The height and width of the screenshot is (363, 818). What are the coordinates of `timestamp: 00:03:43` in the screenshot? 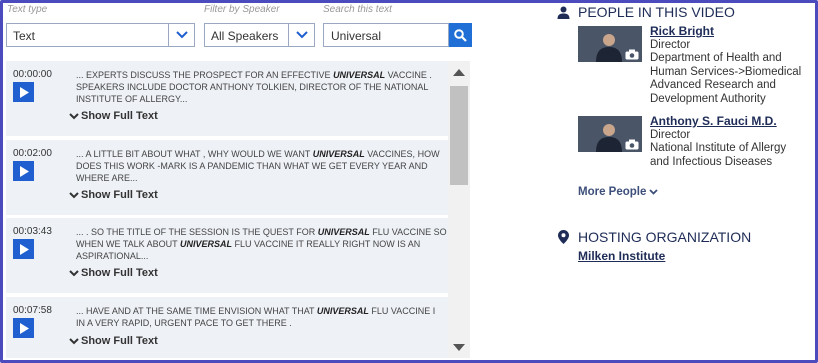 It's located at (32, 231).